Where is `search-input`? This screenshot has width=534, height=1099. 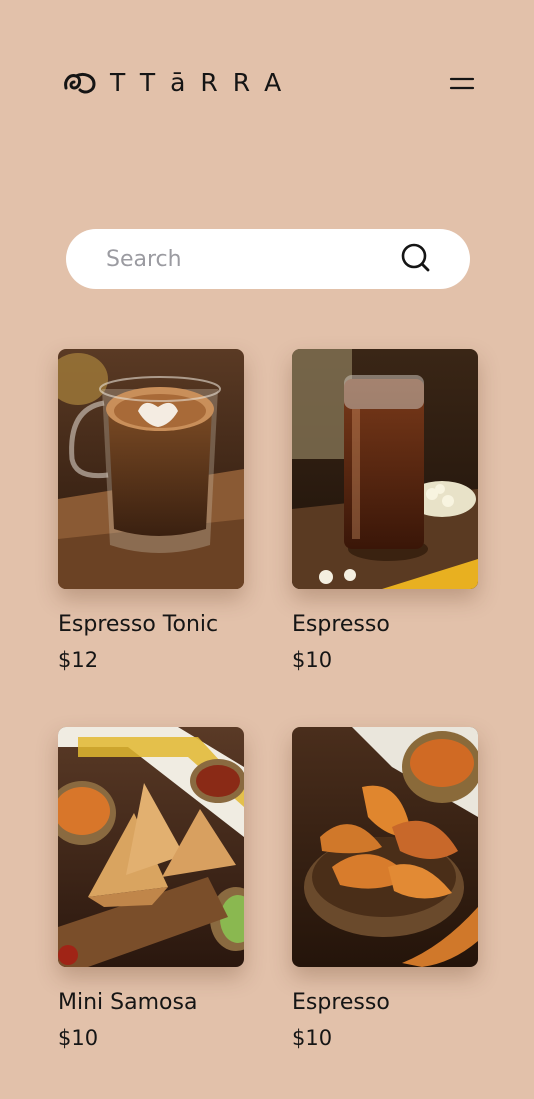
search-input is located at coordinates (268, 259).